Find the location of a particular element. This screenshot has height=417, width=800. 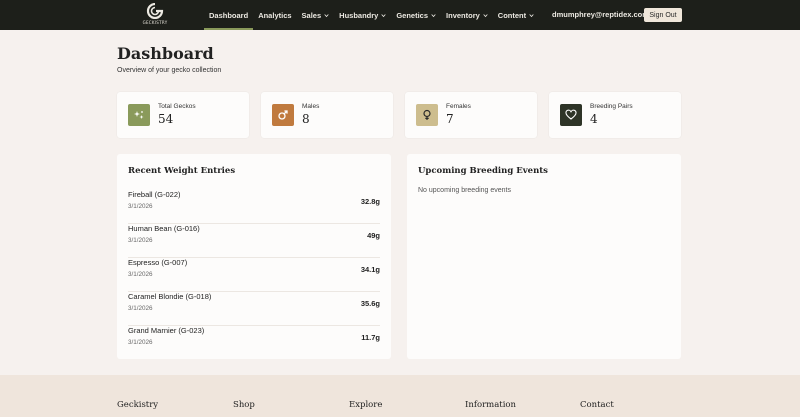

stat-label: Breeding Pairs is located at coordinates (611, 106).